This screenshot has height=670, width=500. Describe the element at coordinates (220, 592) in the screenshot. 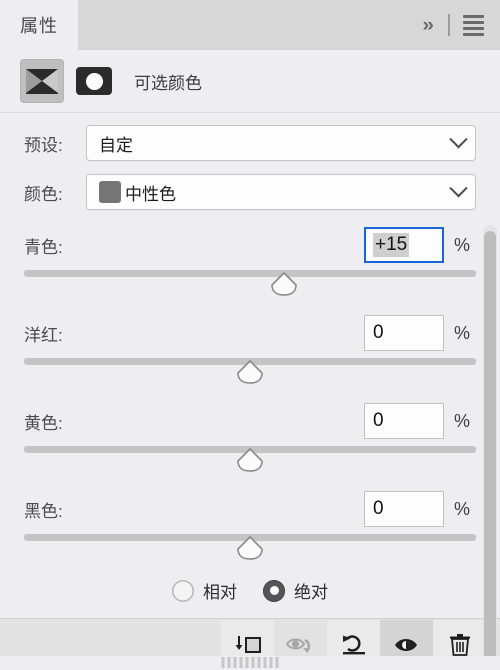

I see `radio-relative-label: 相对` at that location.